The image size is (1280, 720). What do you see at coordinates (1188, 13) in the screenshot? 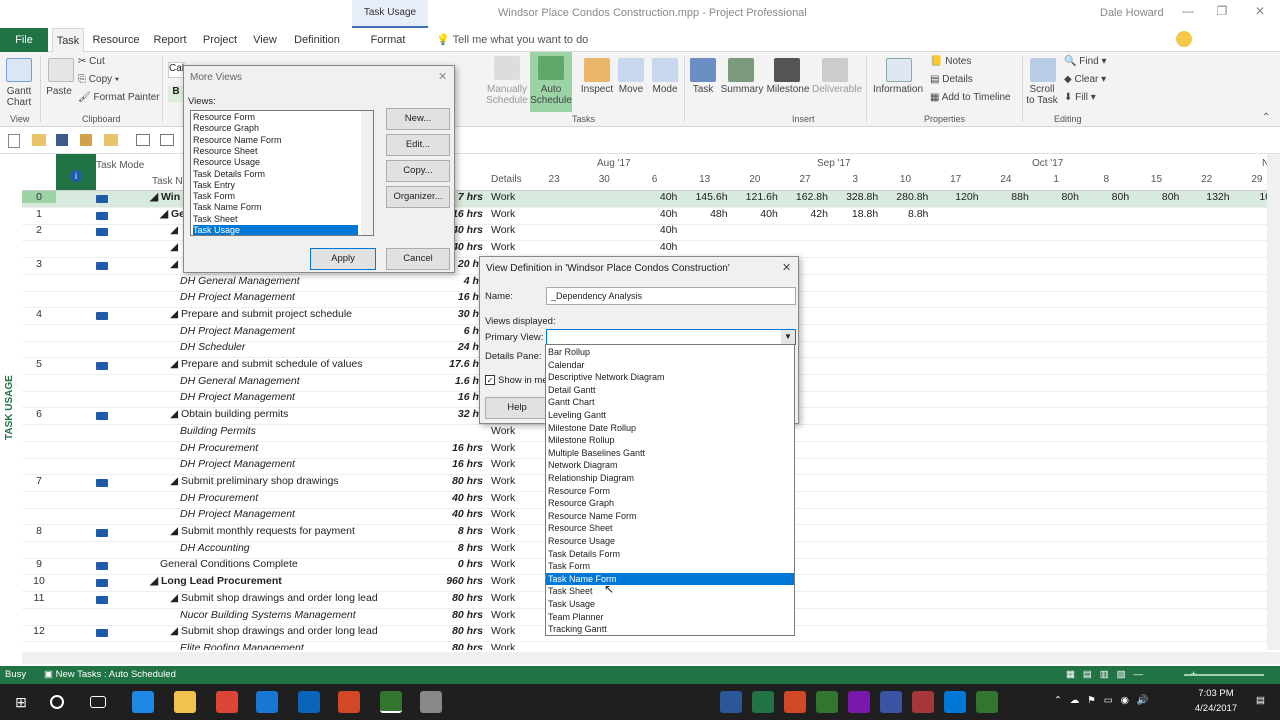
I see `minimize-icon: —` at bounding box center [1188, 13].